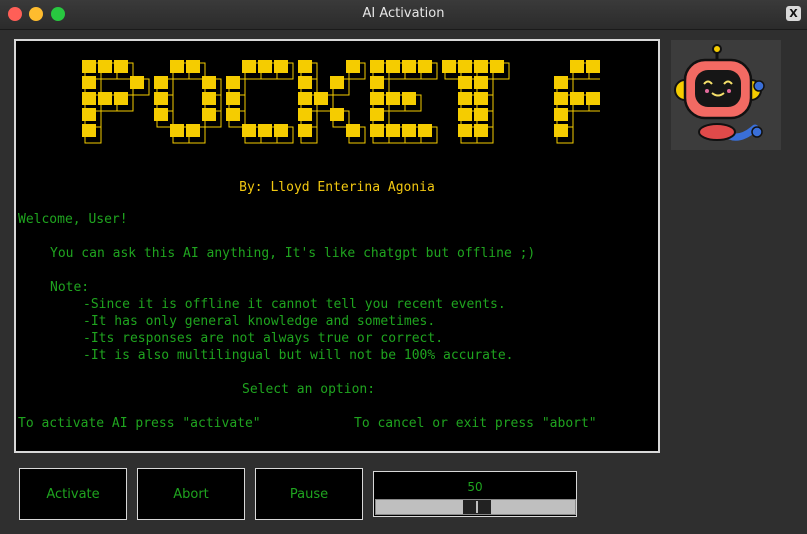  What do you see at coordinates (309, 494) in the screenshot?
I see `pause-button: Pause` at bounding box center [309, 494].